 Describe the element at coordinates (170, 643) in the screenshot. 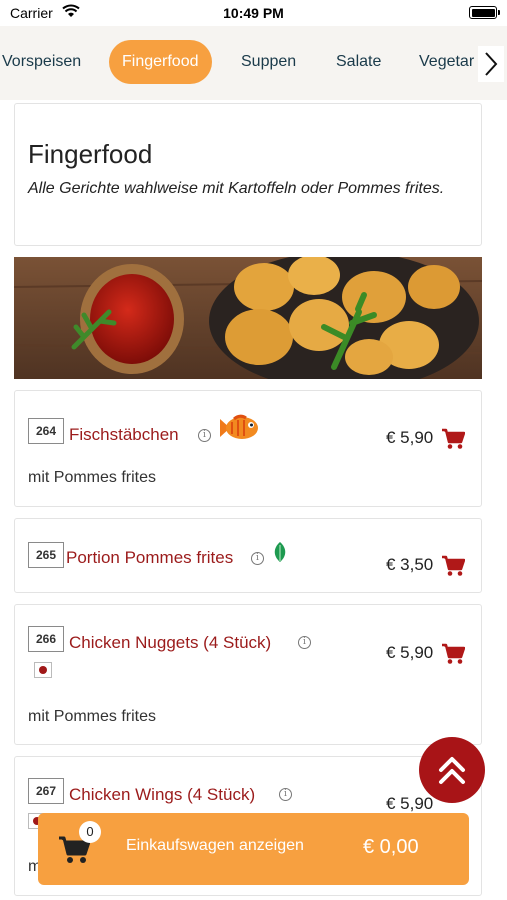

I see `item-name: Chicken Nuggets (4 Stück)` at that location.